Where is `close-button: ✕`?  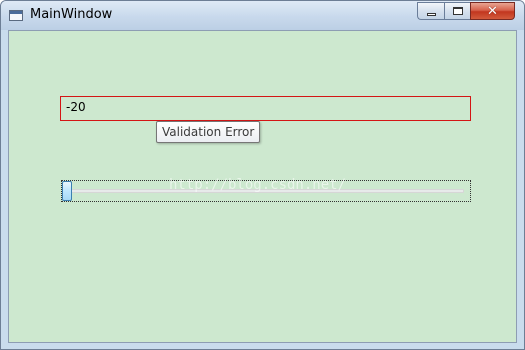 close-button: ✕ is located at coordinates (492, 11).